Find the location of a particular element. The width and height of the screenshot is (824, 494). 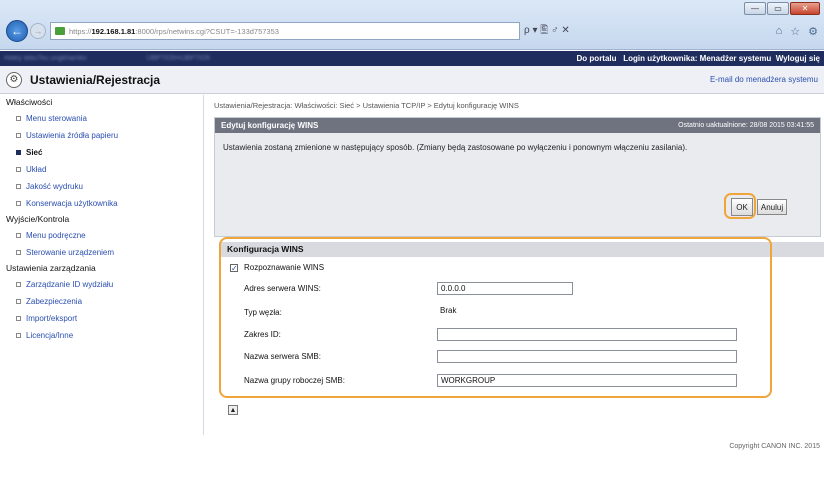

copyright: Copyright CANON INC. 2015 is located at coordinates (774, 446).